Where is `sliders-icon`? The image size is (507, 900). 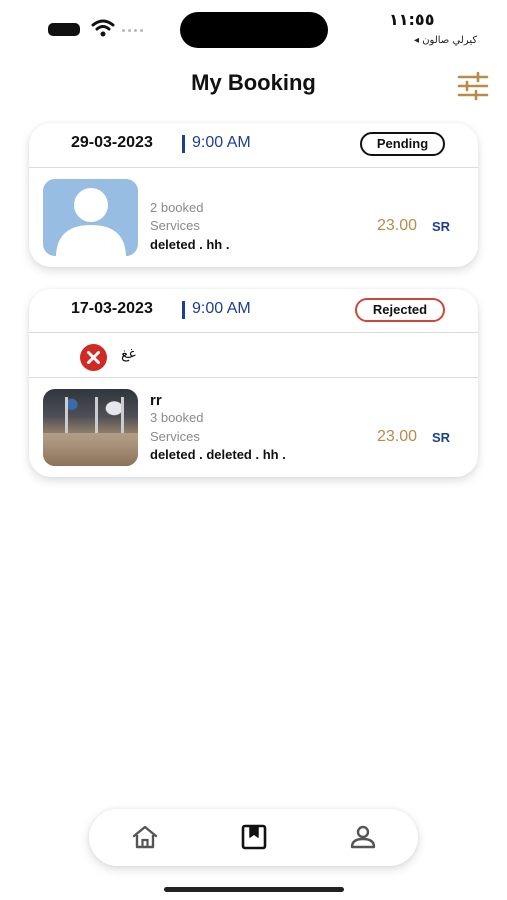
sliders-icon is located at coordinates (473, 86).